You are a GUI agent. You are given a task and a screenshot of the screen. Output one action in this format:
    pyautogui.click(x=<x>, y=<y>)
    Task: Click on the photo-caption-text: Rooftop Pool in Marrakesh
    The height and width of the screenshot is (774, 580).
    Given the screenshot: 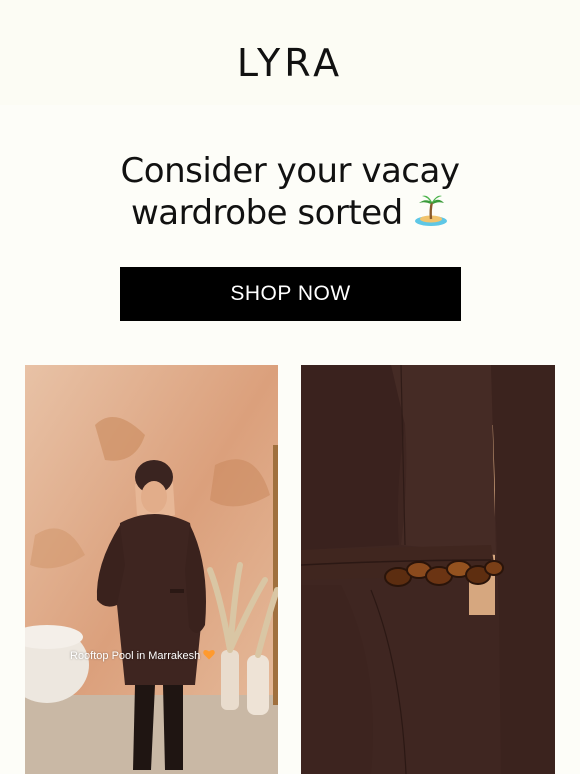 What is the action you would take?
    pyautogui.click(x=135, y=656)
    